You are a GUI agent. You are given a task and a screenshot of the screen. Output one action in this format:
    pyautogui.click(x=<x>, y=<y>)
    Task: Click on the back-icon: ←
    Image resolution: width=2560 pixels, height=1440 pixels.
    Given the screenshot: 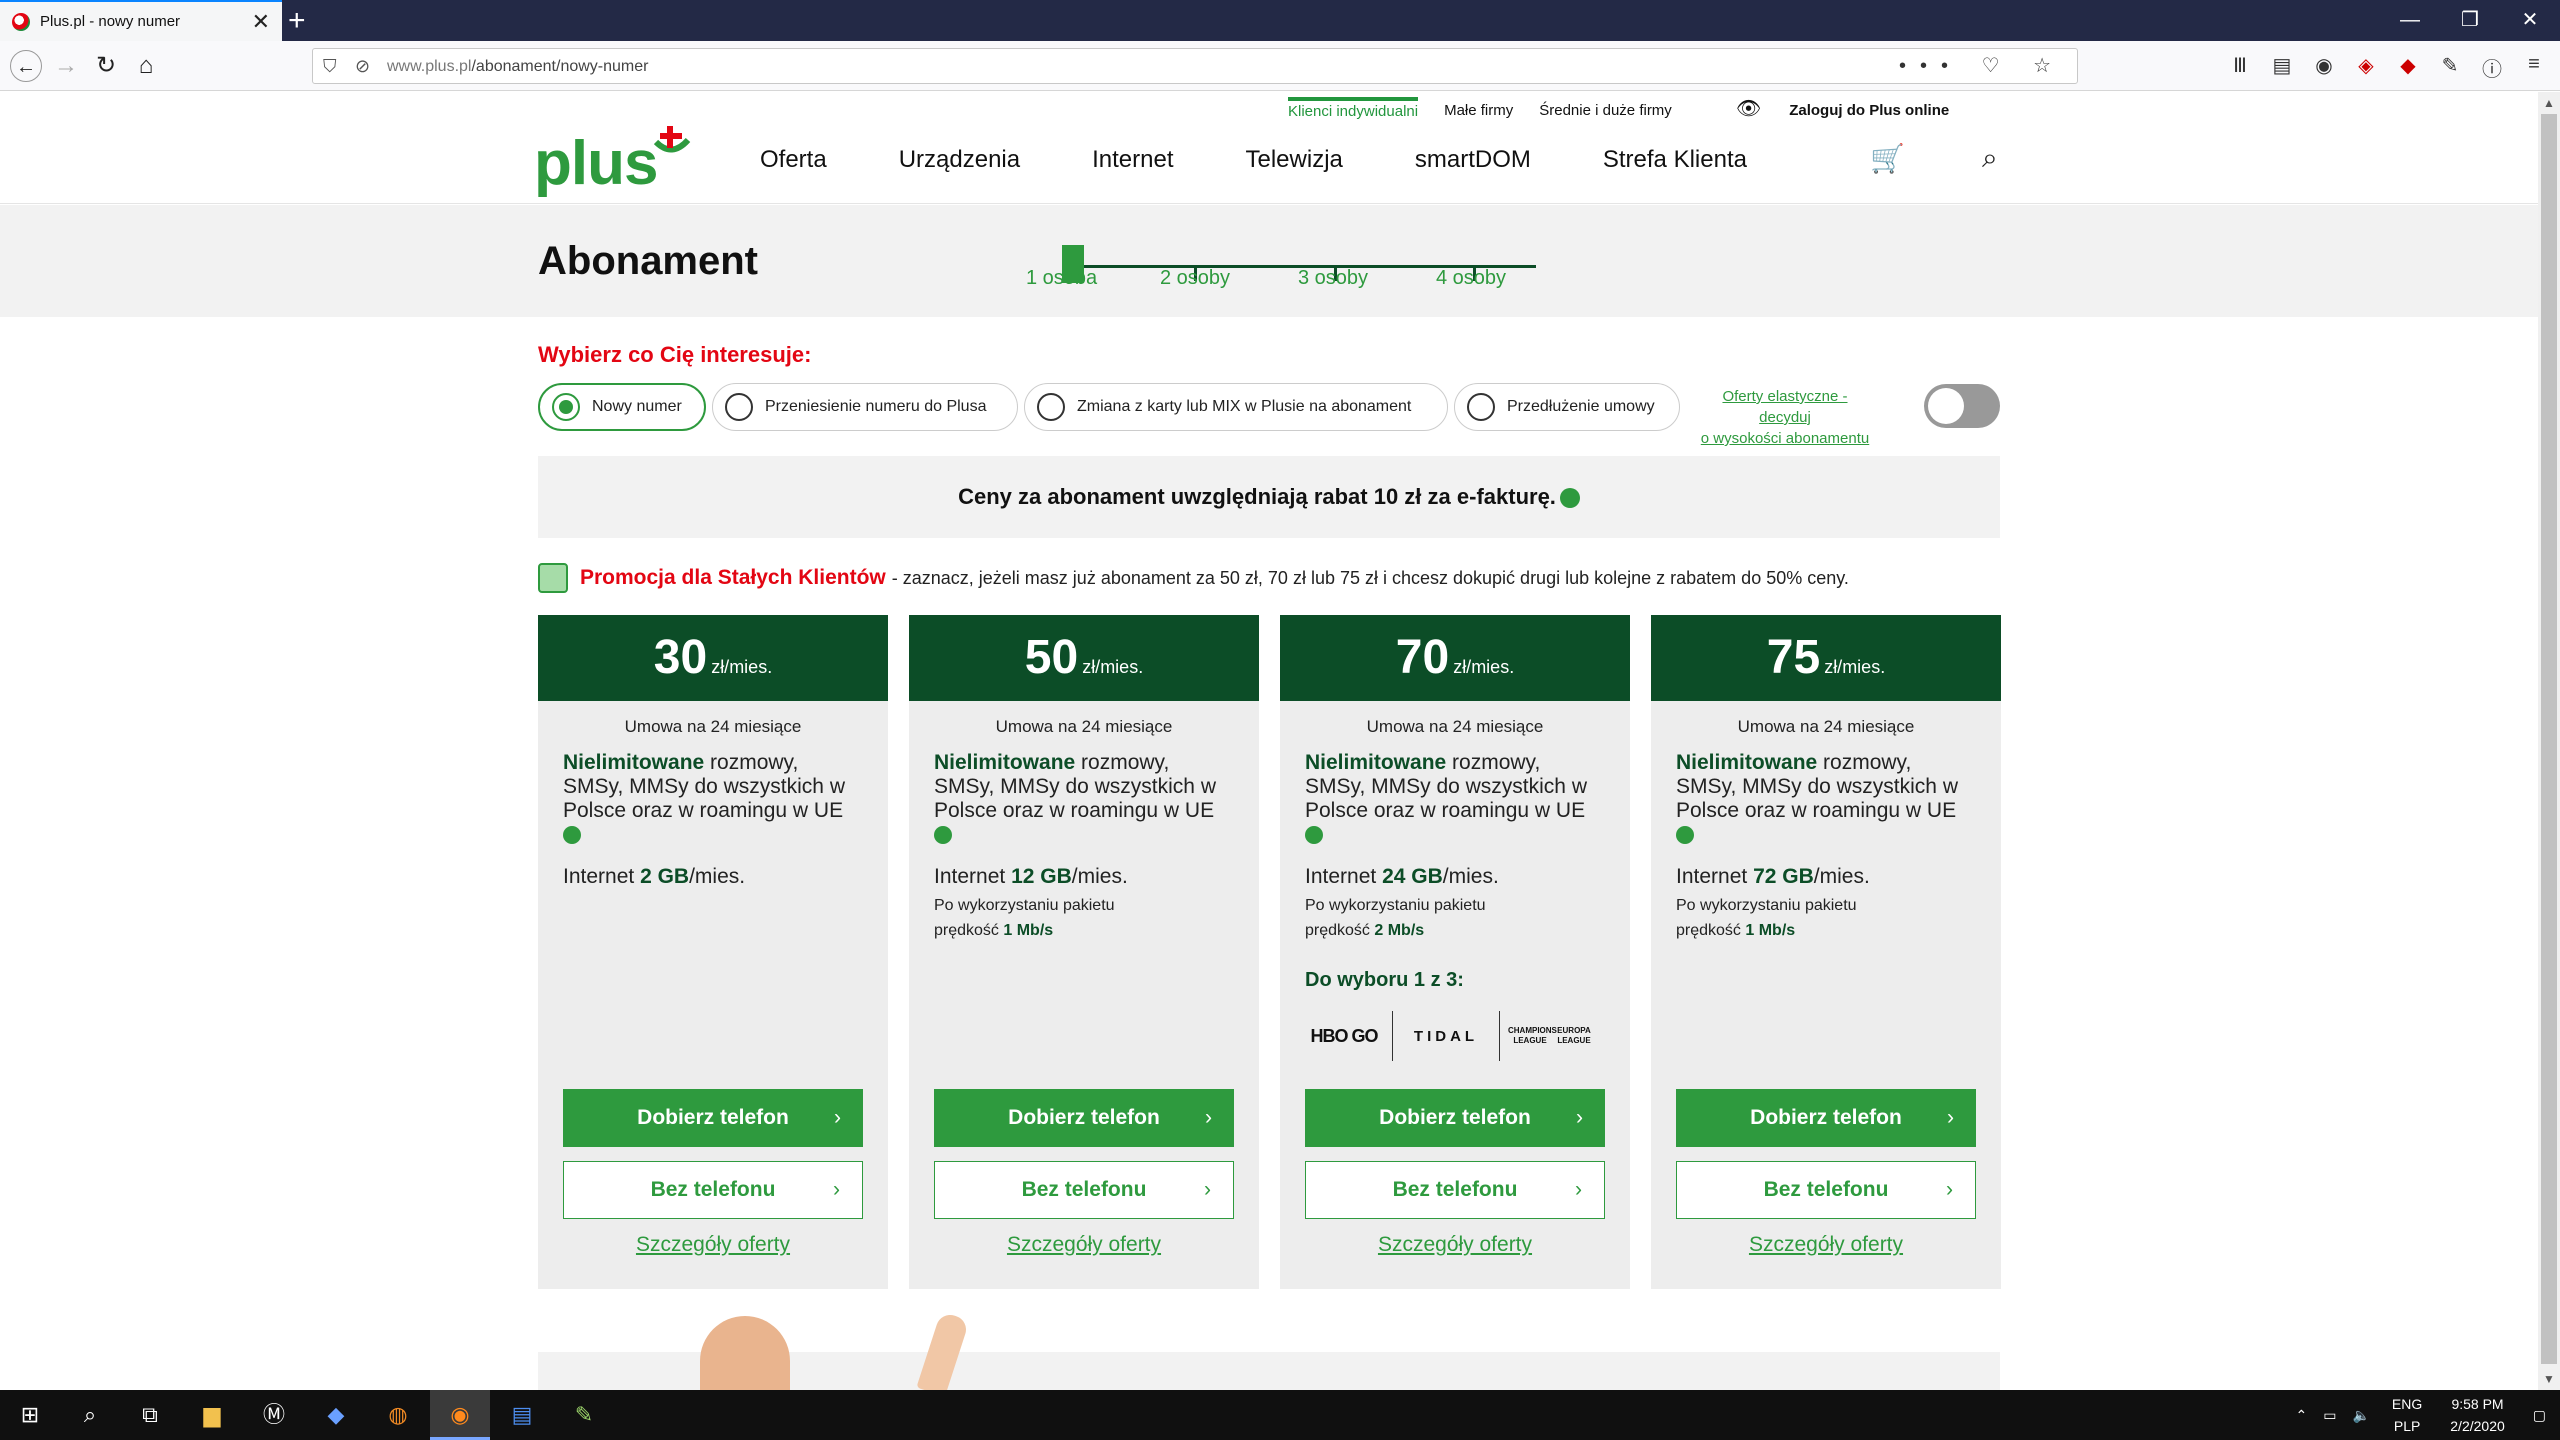 What is the action you would take?
    pyautogui.click(x=26, y=66)
    